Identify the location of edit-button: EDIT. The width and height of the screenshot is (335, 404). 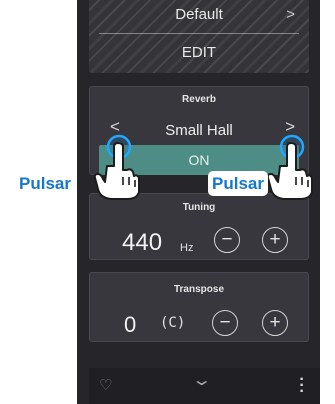
(199, 52).